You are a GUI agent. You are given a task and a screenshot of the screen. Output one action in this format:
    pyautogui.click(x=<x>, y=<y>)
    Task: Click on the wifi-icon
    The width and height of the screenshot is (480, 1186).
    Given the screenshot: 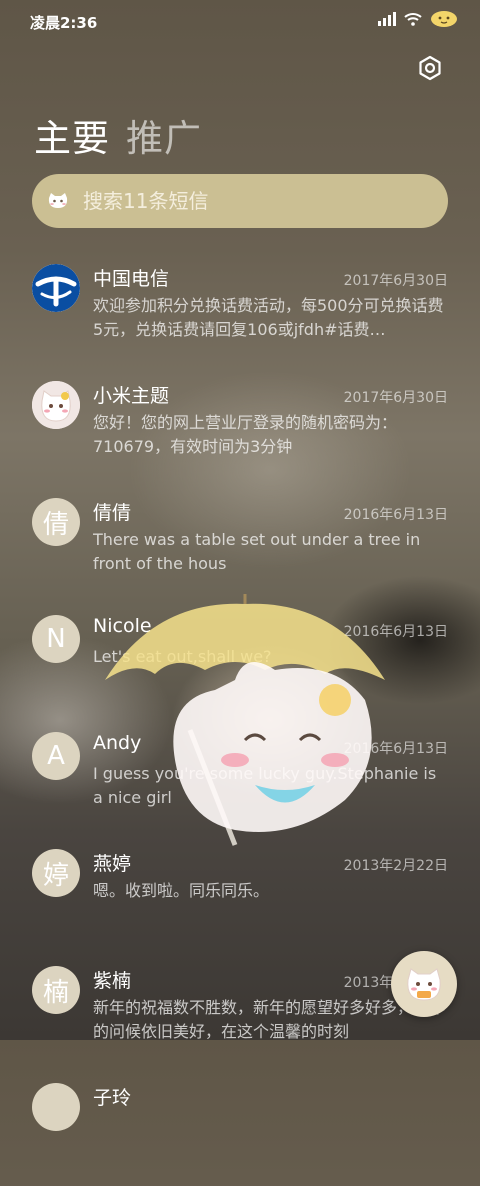 What is the action you would take?
    pyautogui.click(x=413, y=19)
    